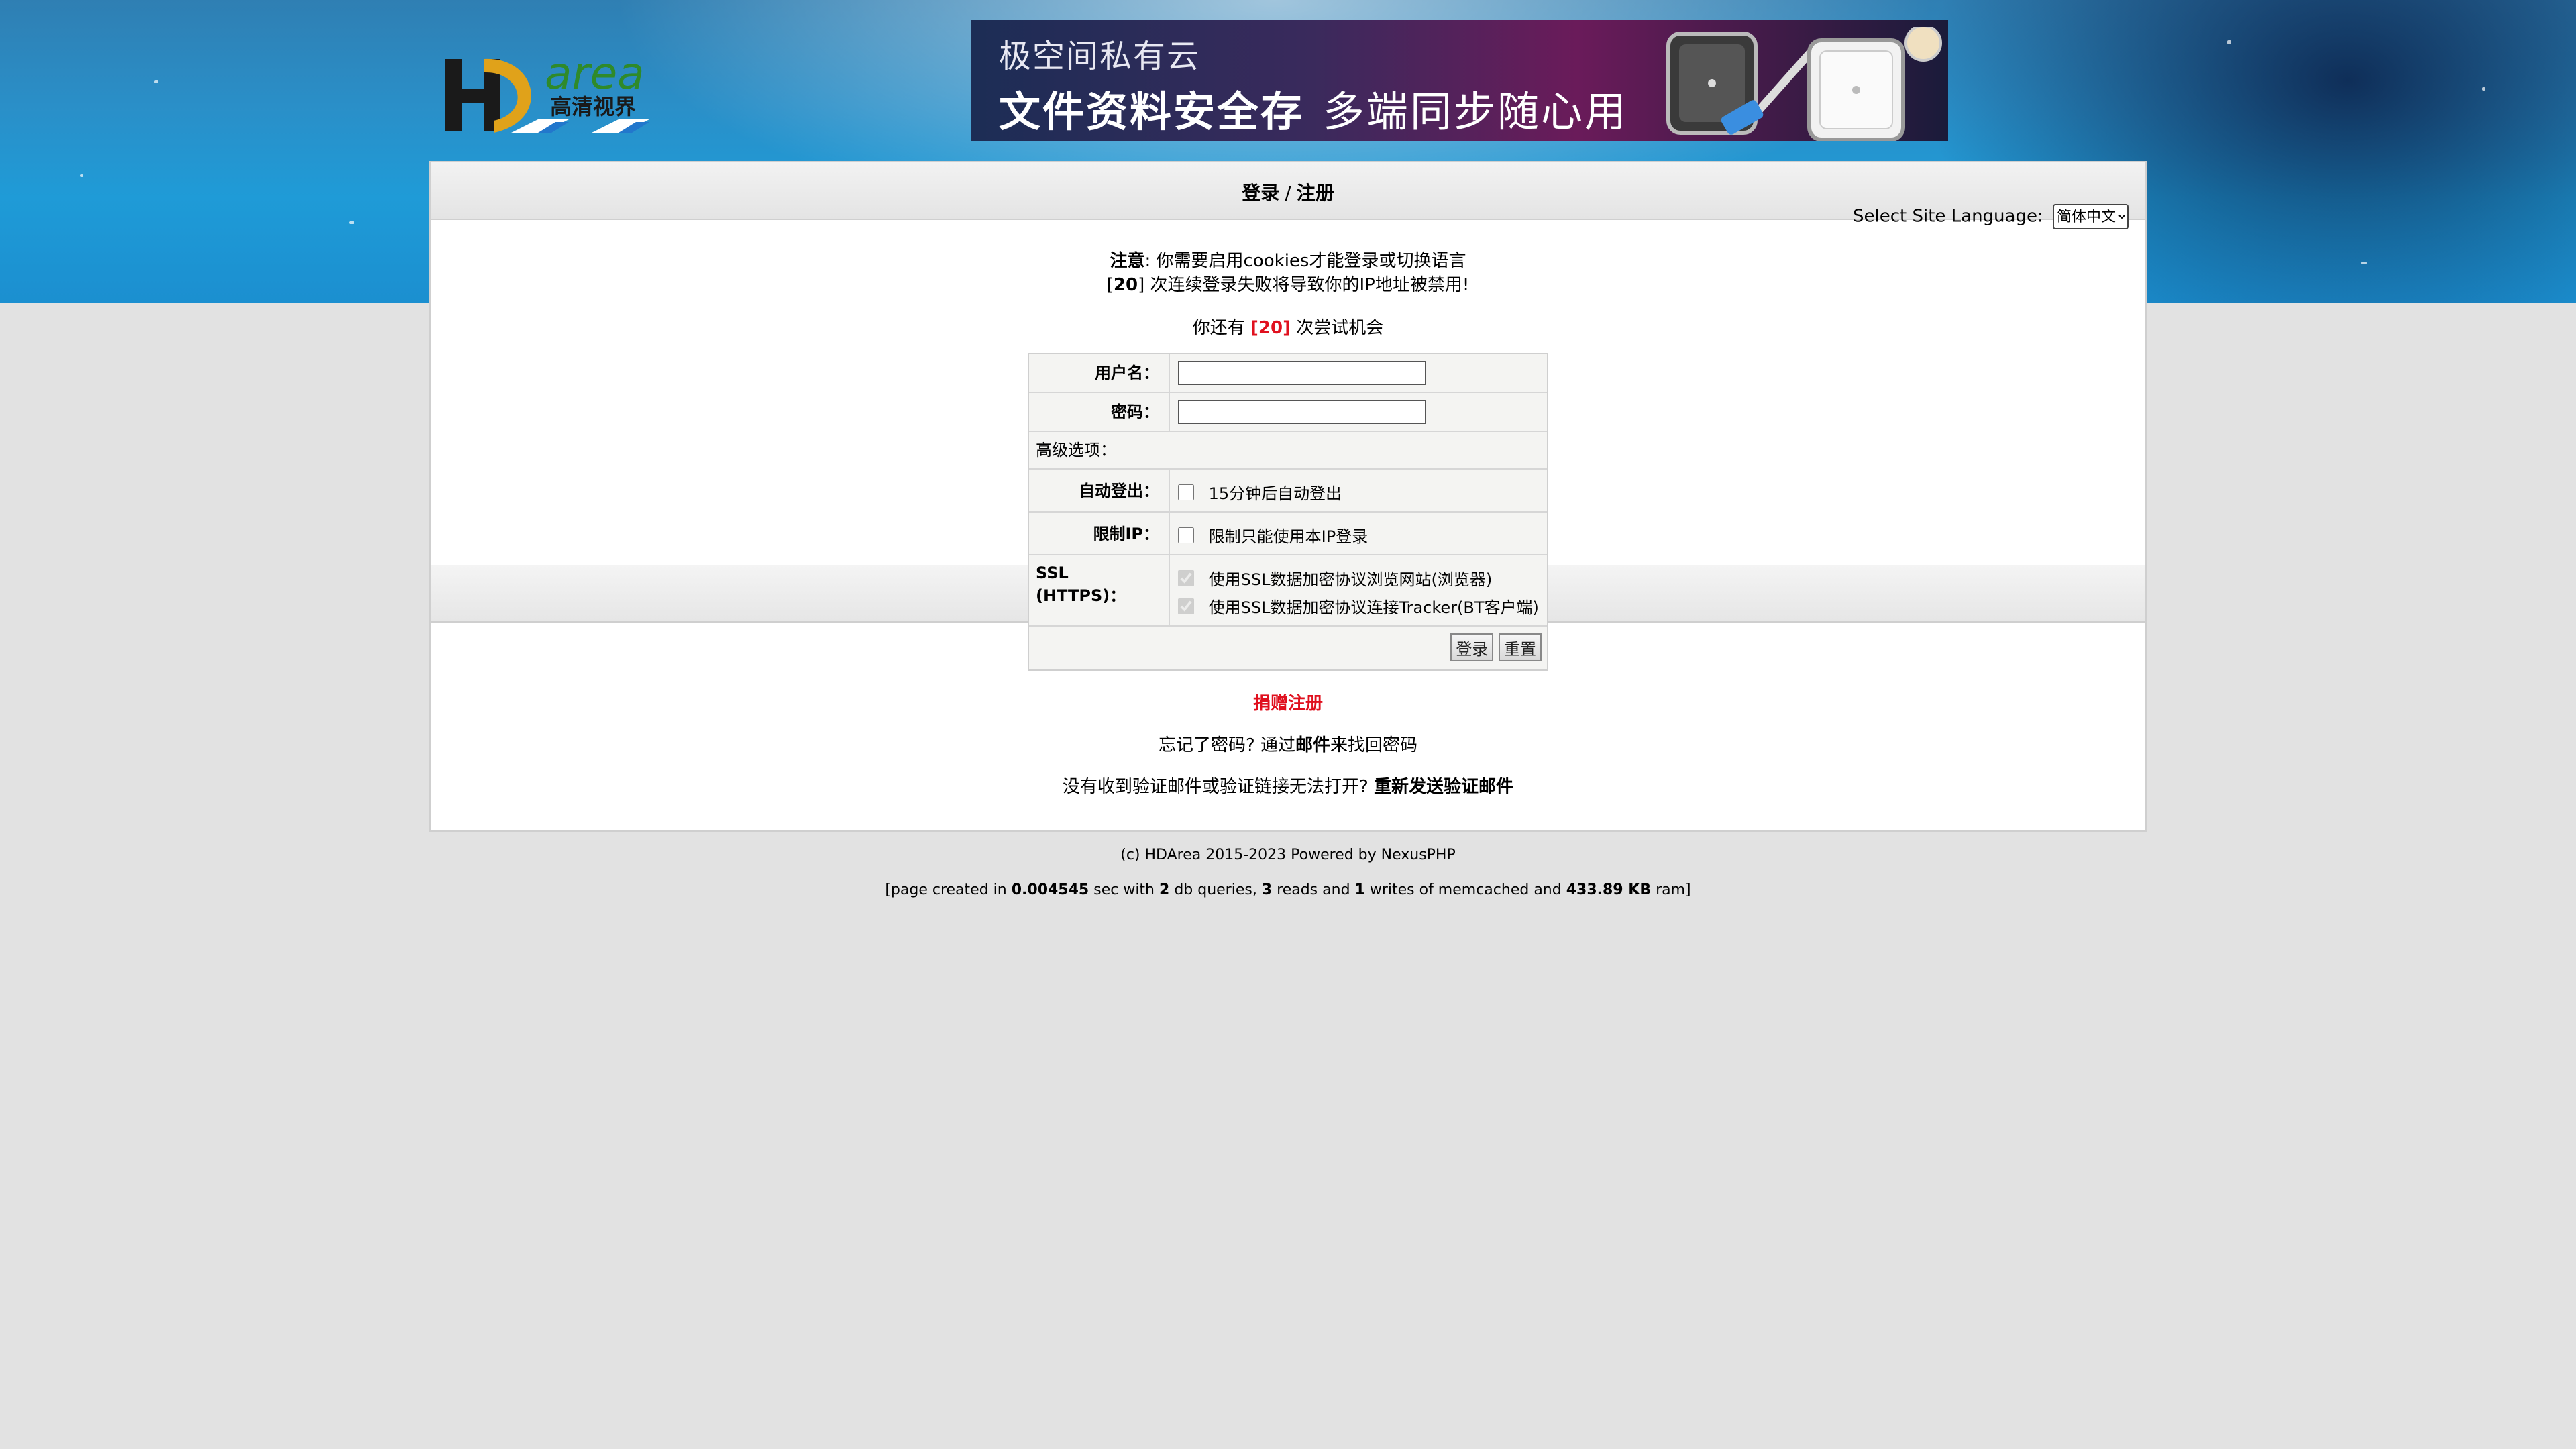 This screenshot has width=2576, height=1449. Describe the element at coordinates (1152, 111) in the screenshot. I see `banner-slogan-bold: 文件资料安全存` at that location.